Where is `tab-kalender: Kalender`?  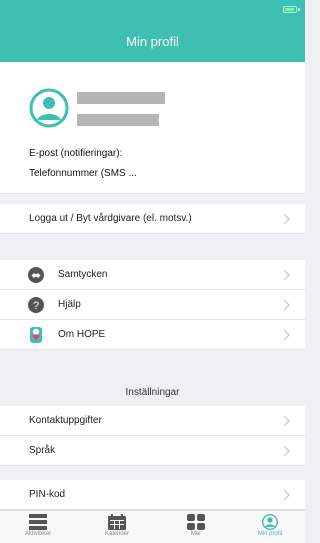 tab-kalender: Kalender is located at coordinates (117, 527).